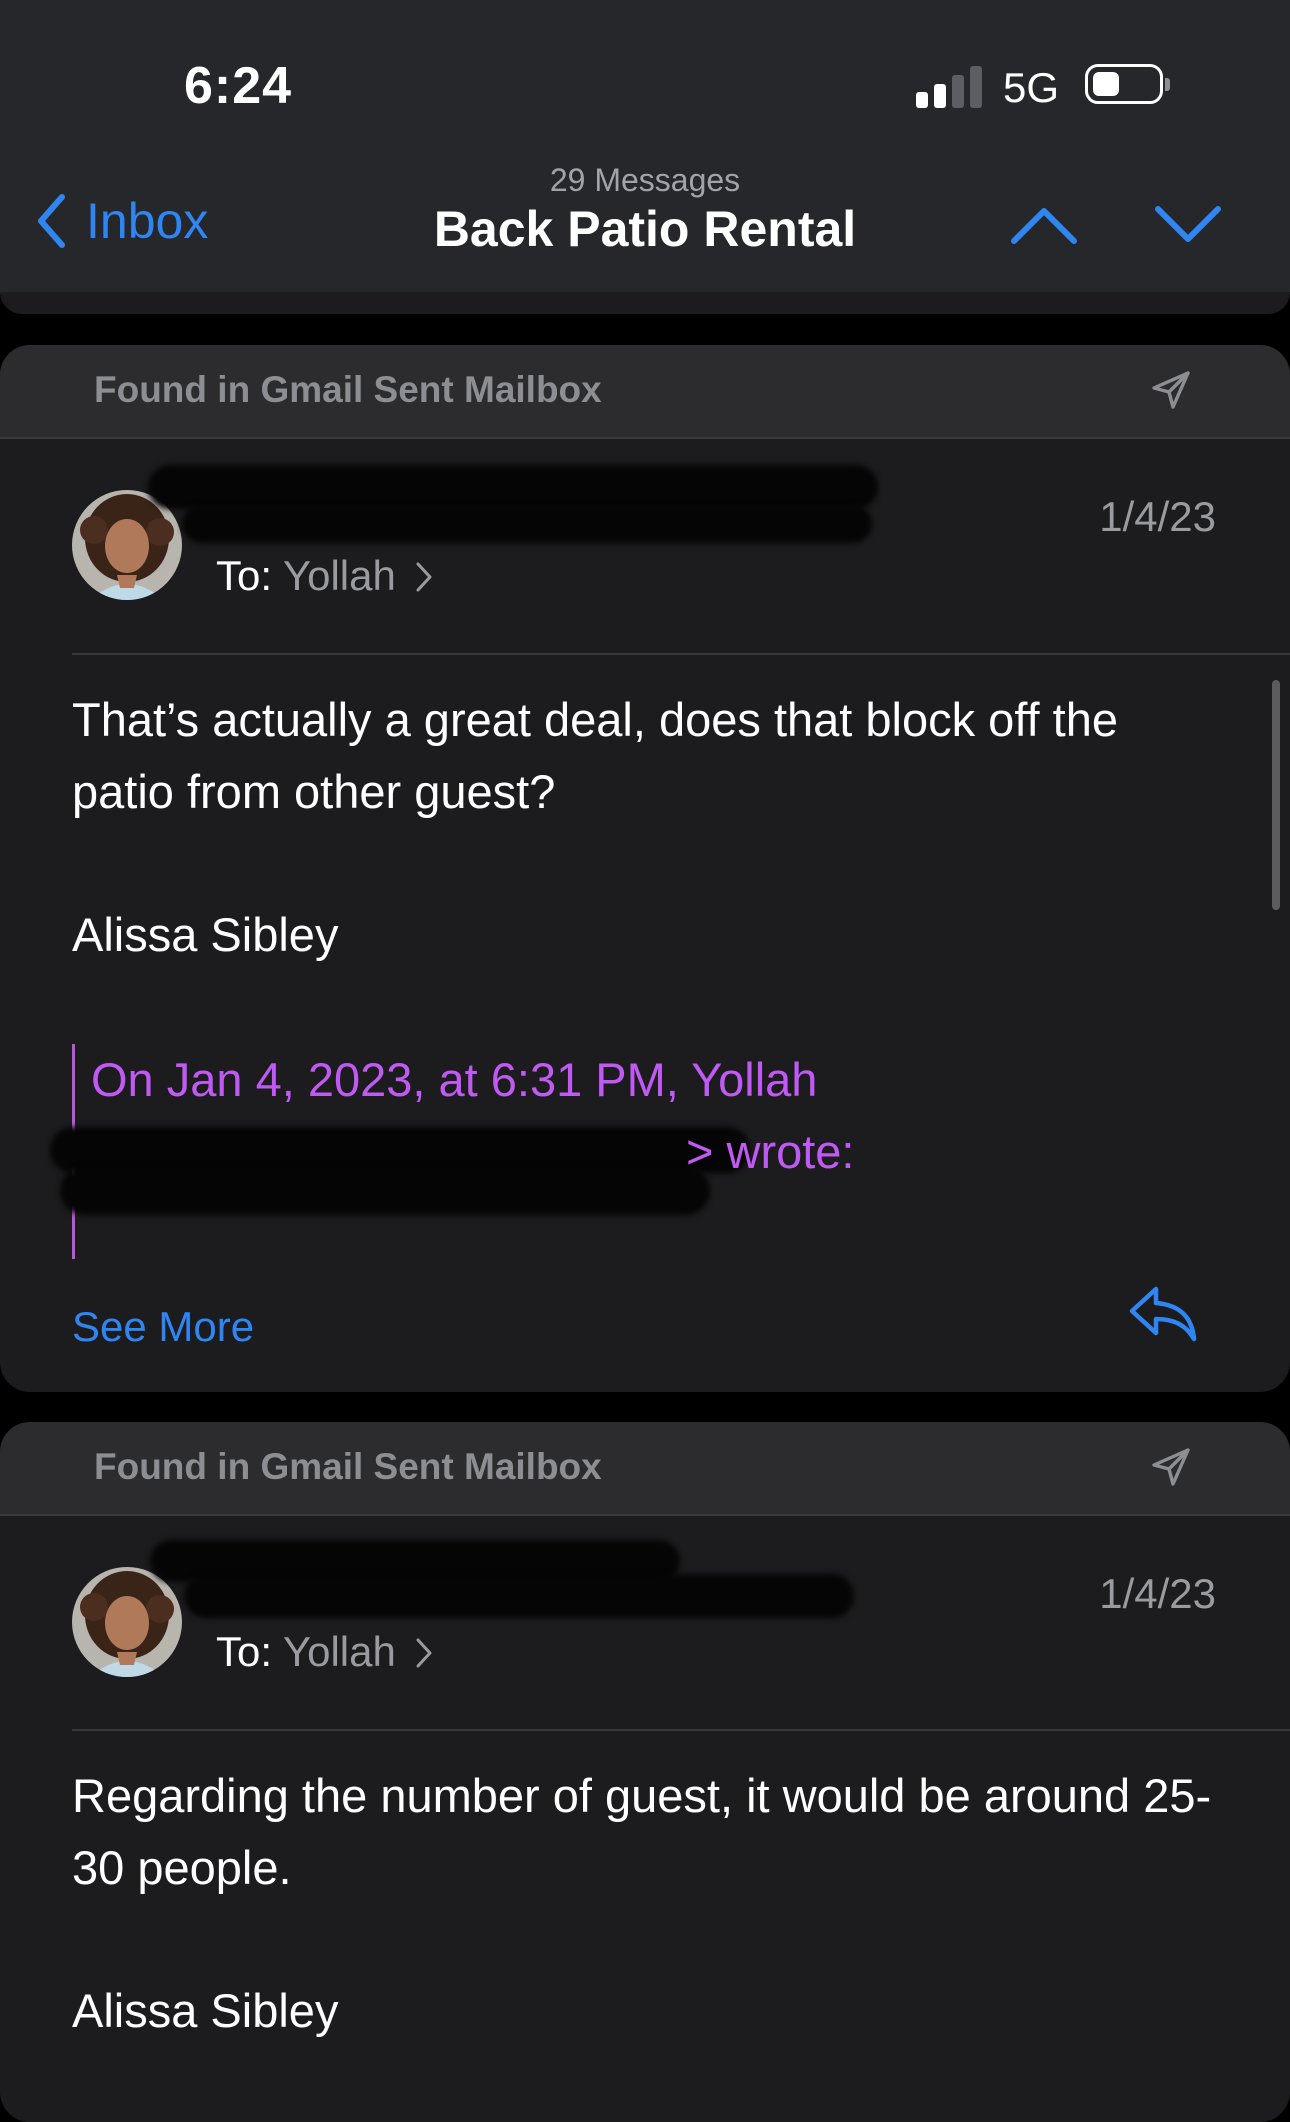 Image resolution: width=1290 pixels, height=2122 pixels. I want to click on battery-icon, so click(1127, 84).